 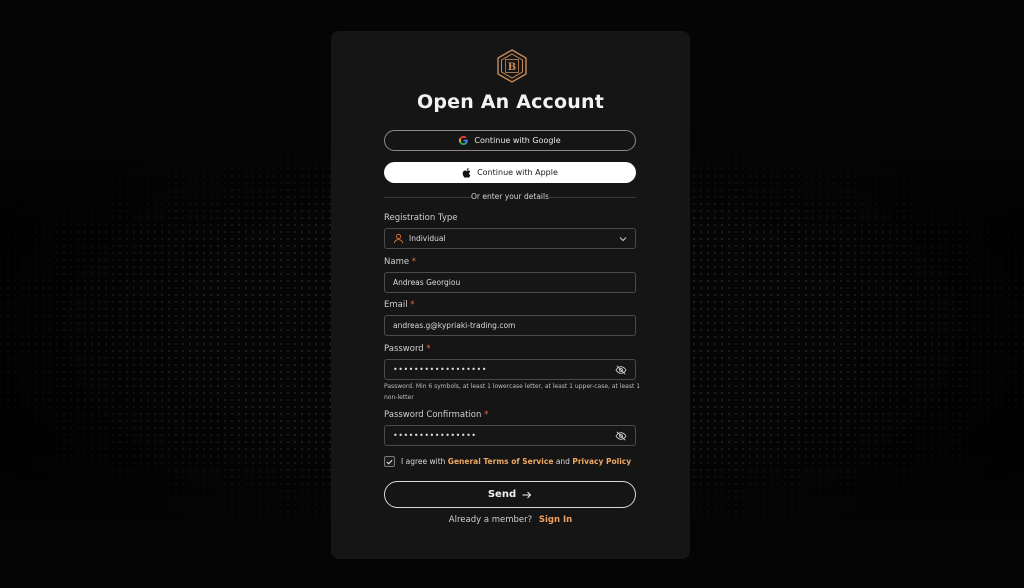 What do you see at coordinates (510, 282) in the screenshot?
I see `name-field: Andreas Georgiou` at bounding box center [510, 282].